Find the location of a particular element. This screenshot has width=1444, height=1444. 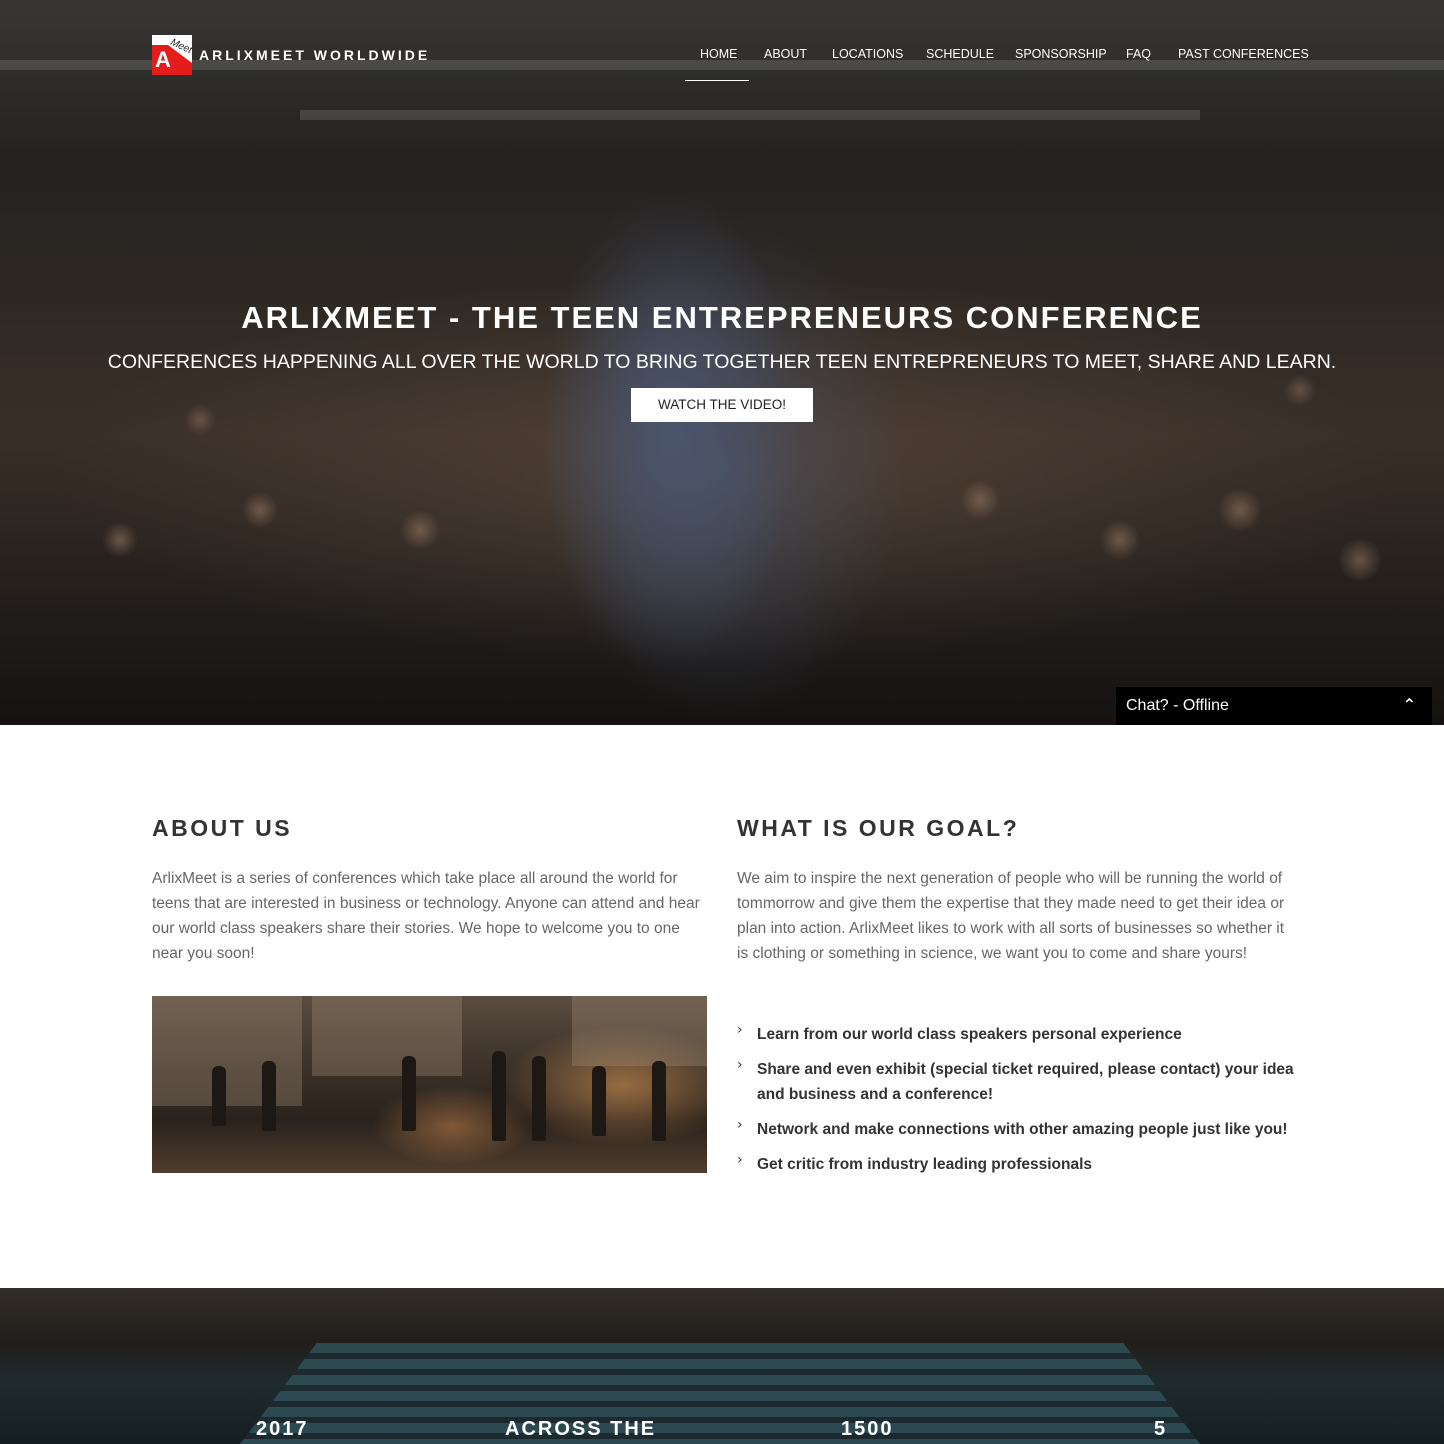

brand-name: ARLIXMEET WORLDWIDE is located at coordinates (314, 55).